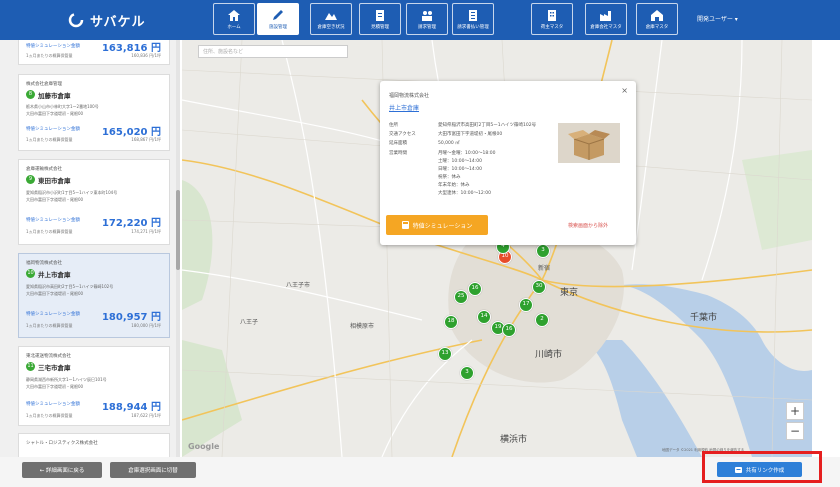 The width and height of the screenshot is (840, 487). What do you see at coordinates (146, 415) in the screenshot?
I see `unit-price: 187,622 円/1坪` at bounding box center [146, 415].